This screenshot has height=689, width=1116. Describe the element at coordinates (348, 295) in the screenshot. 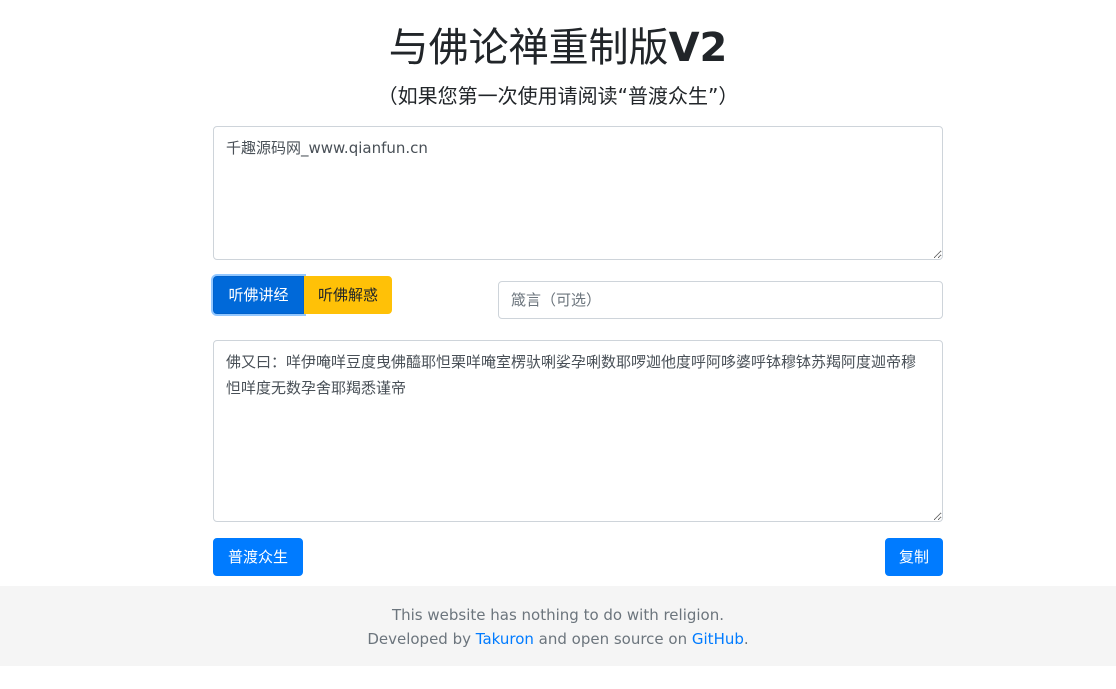

I see `decode-button: 听佛解惑` at that location.